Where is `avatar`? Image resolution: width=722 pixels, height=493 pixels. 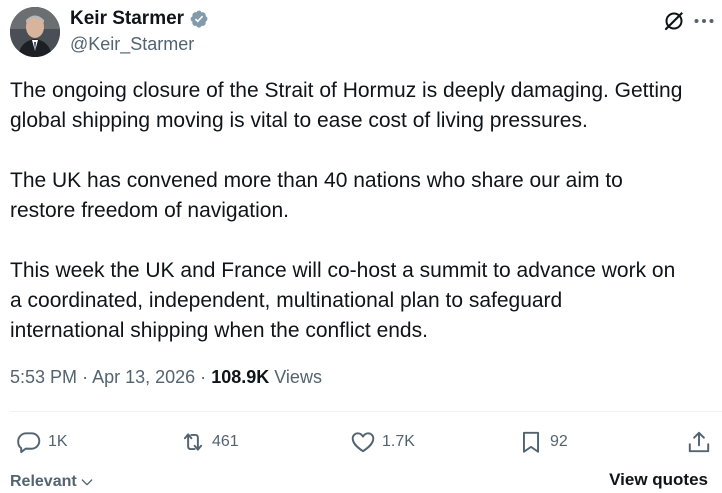 avatar is located at coordinates (35, 32).